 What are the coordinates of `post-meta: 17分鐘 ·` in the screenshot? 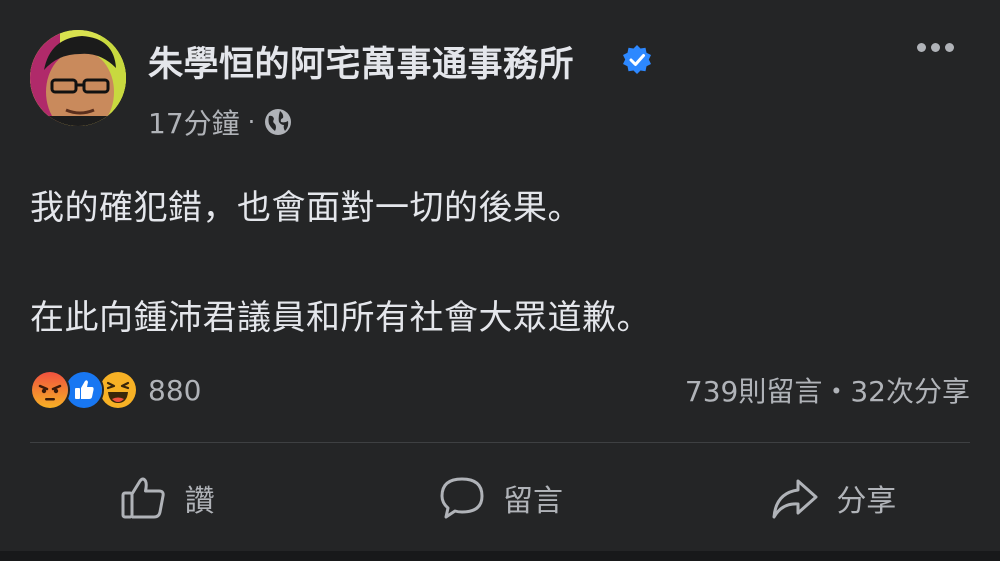 It's located at (220, 122).